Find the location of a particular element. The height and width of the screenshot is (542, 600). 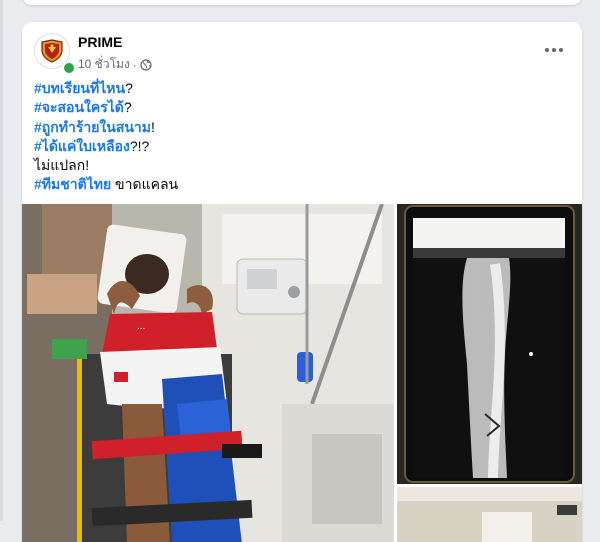

post-line: #จะสอนใครได้? is located at coordinates (294, 107).